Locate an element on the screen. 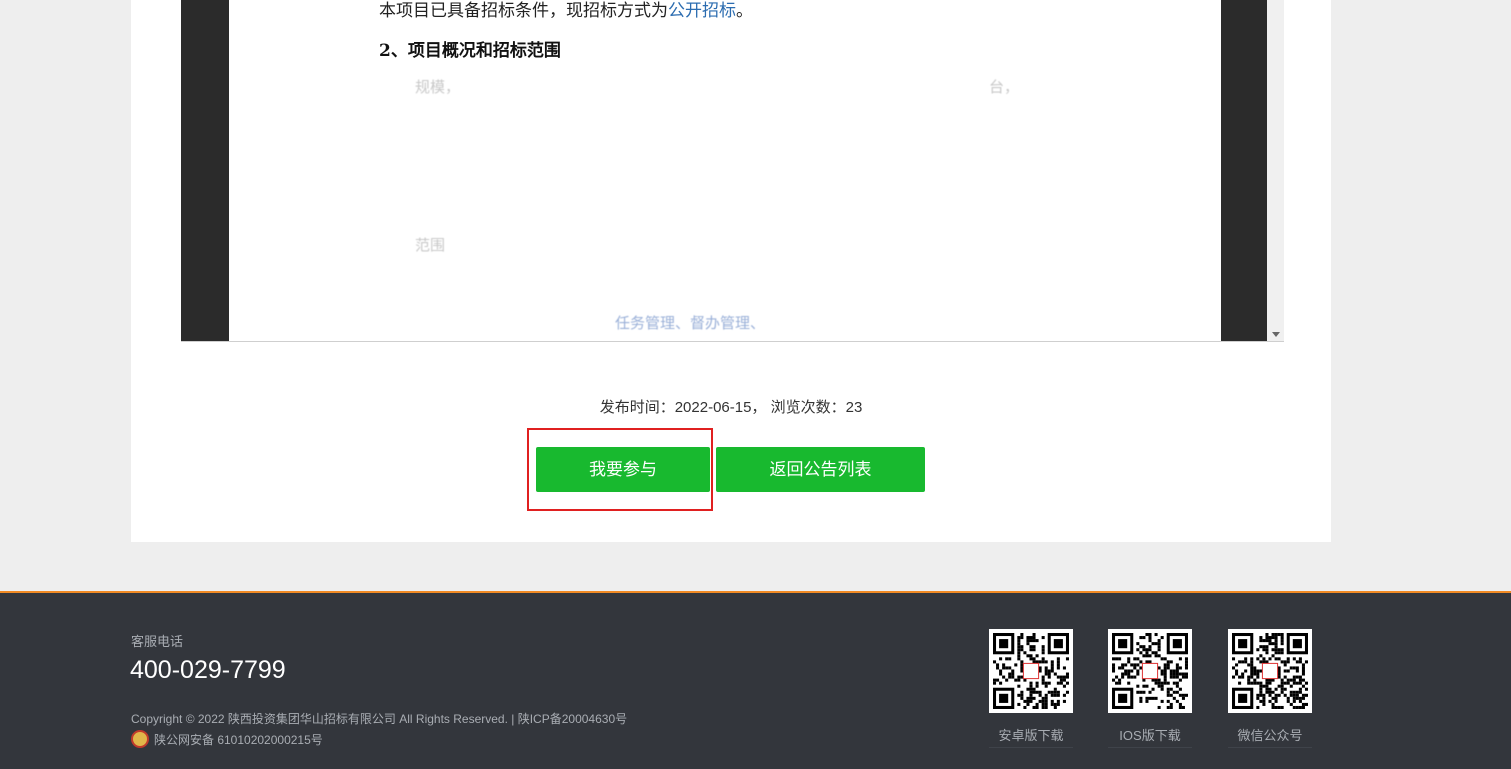 Image resolution: width=1511 pixels, height=769 pixels. back-to-list-button: 返回公告列表 is located at coordinates (820, 469).